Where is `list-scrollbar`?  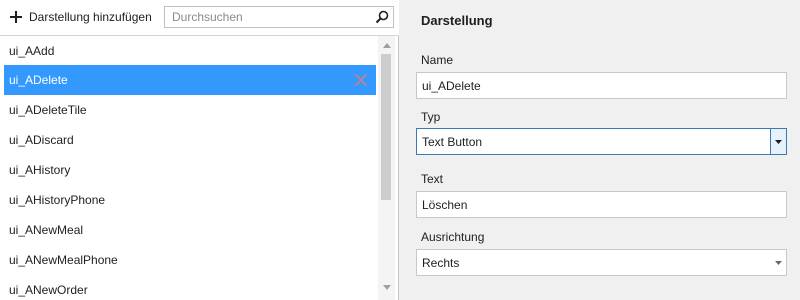
list-scrollbar is located at coordinates (386, 168).